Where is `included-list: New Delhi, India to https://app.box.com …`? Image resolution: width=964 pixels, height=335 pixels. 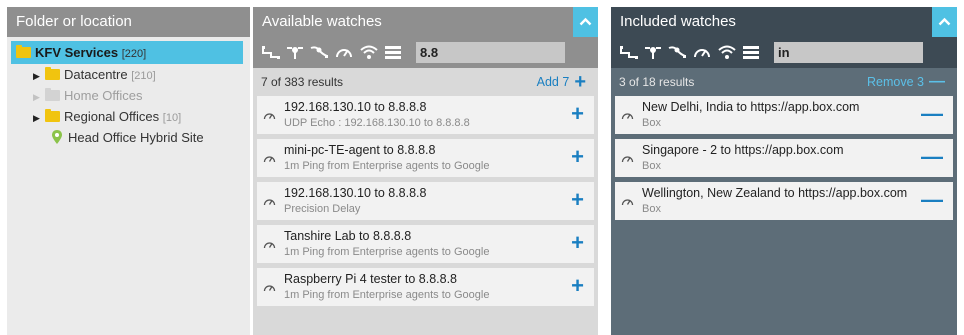
included-list: New Delhi, India to https://app.box.com … is located at coordinates (784, 158).